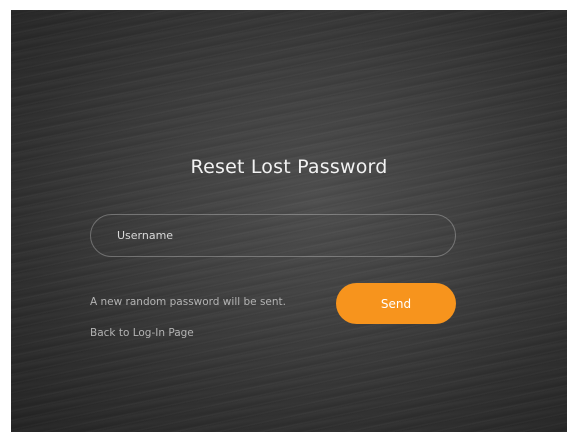 This screenshot has height=440, width=577. I want to click on page-title: Reset Lost Password, so click(289, 167).